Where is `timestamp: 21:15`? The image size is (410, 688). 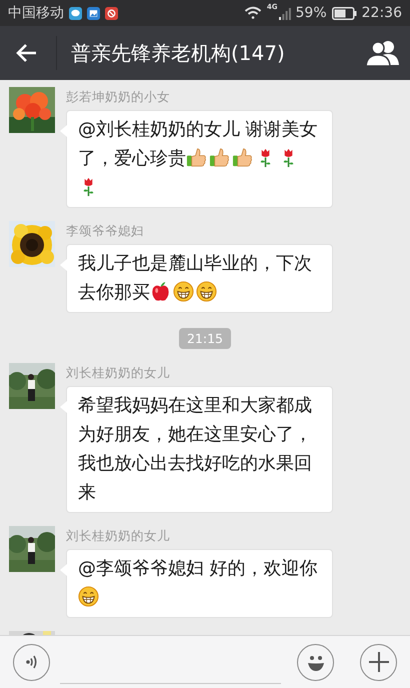 timestamp: 21:15 is located at coordinates (205, 338).